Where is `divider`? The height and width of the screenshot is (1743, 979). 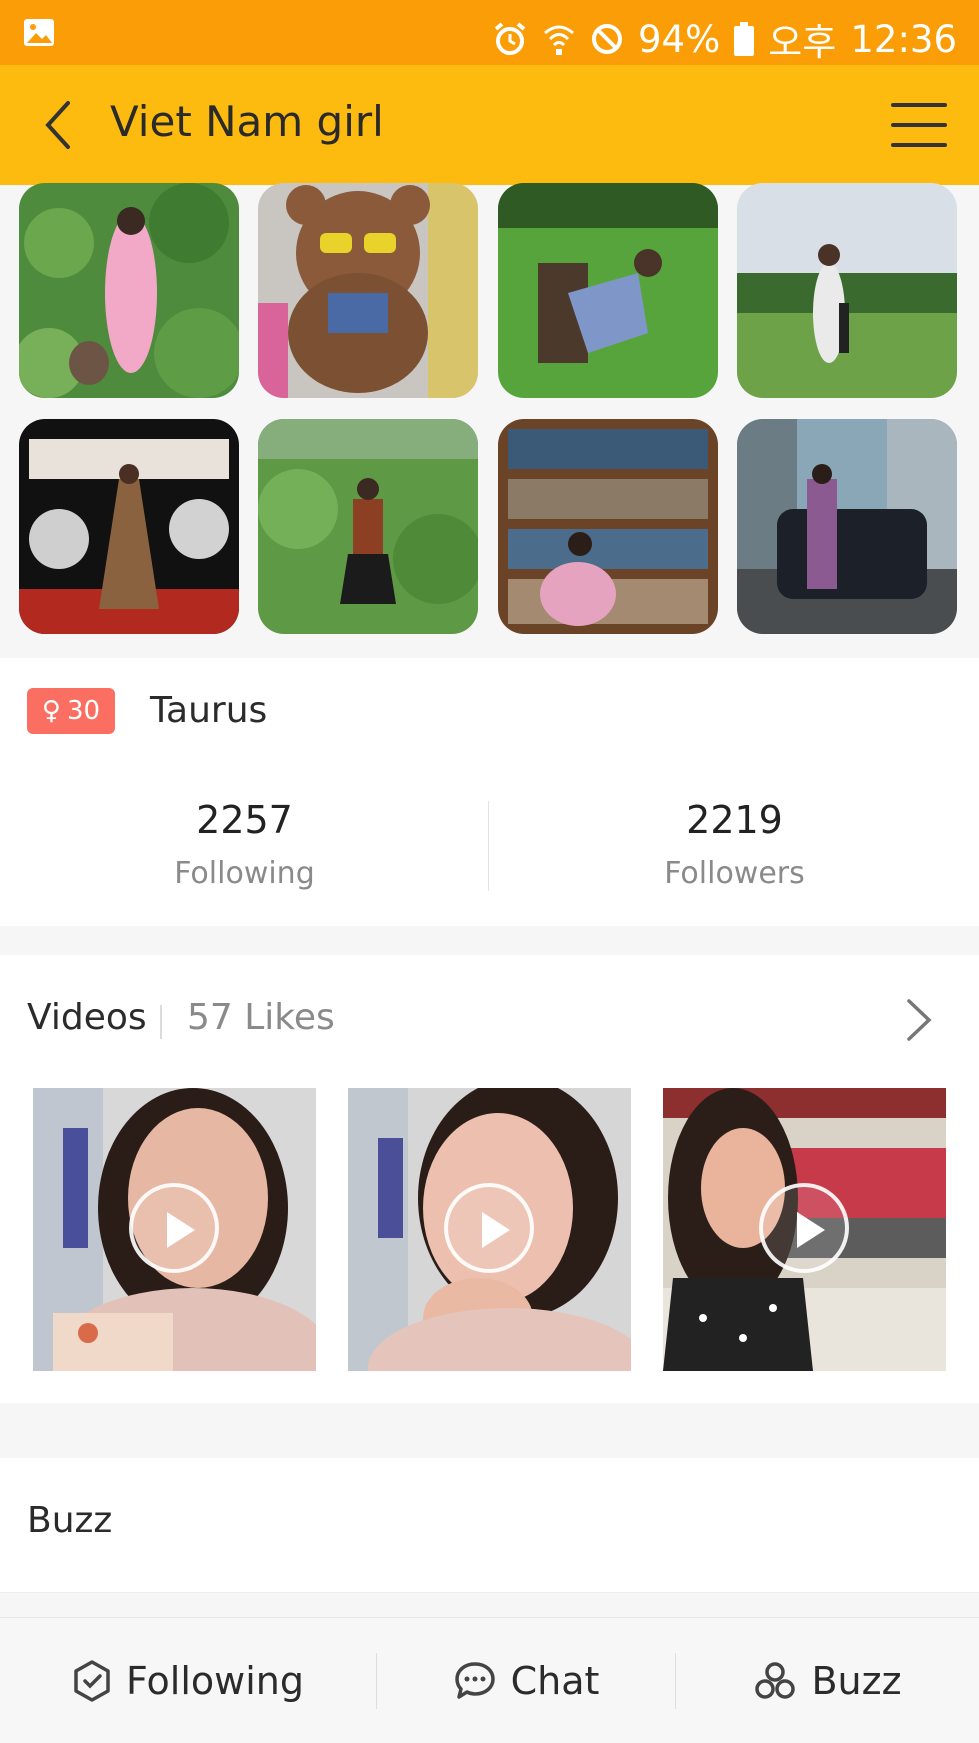
divider is located at coordinates (161, 1022).